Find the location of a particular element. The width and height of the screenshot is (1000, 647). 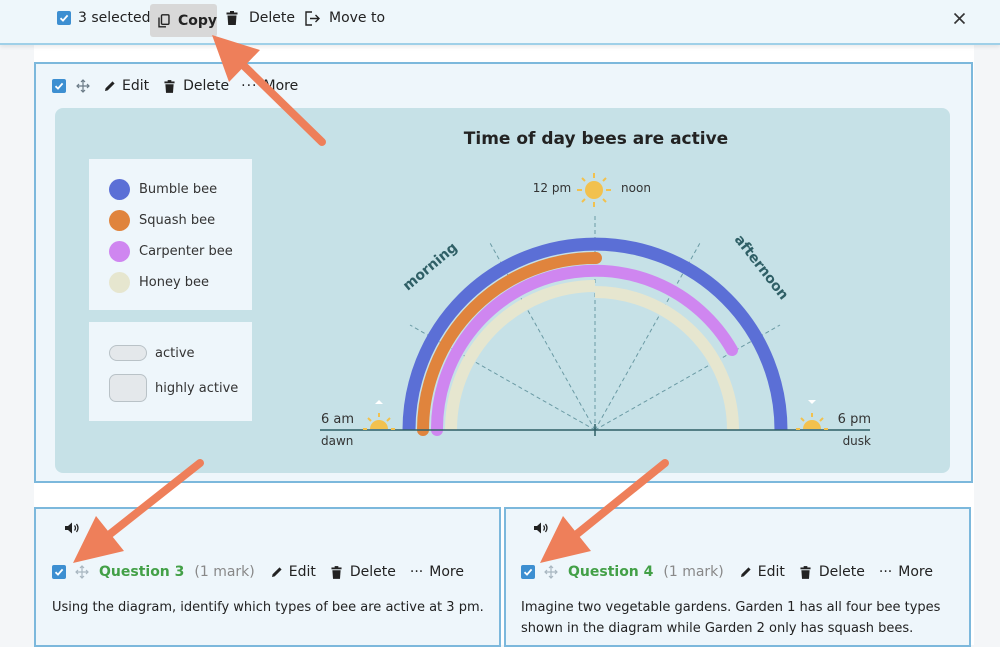

close-button is located at coordinates (959, 18).